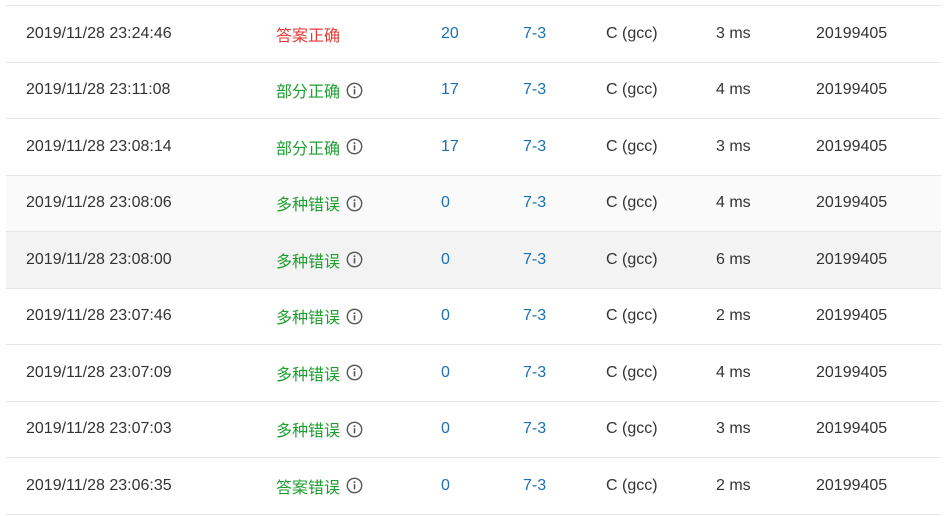  I want to click on submit-time: 2019/11/28 23:11:08, so click(98, 90).